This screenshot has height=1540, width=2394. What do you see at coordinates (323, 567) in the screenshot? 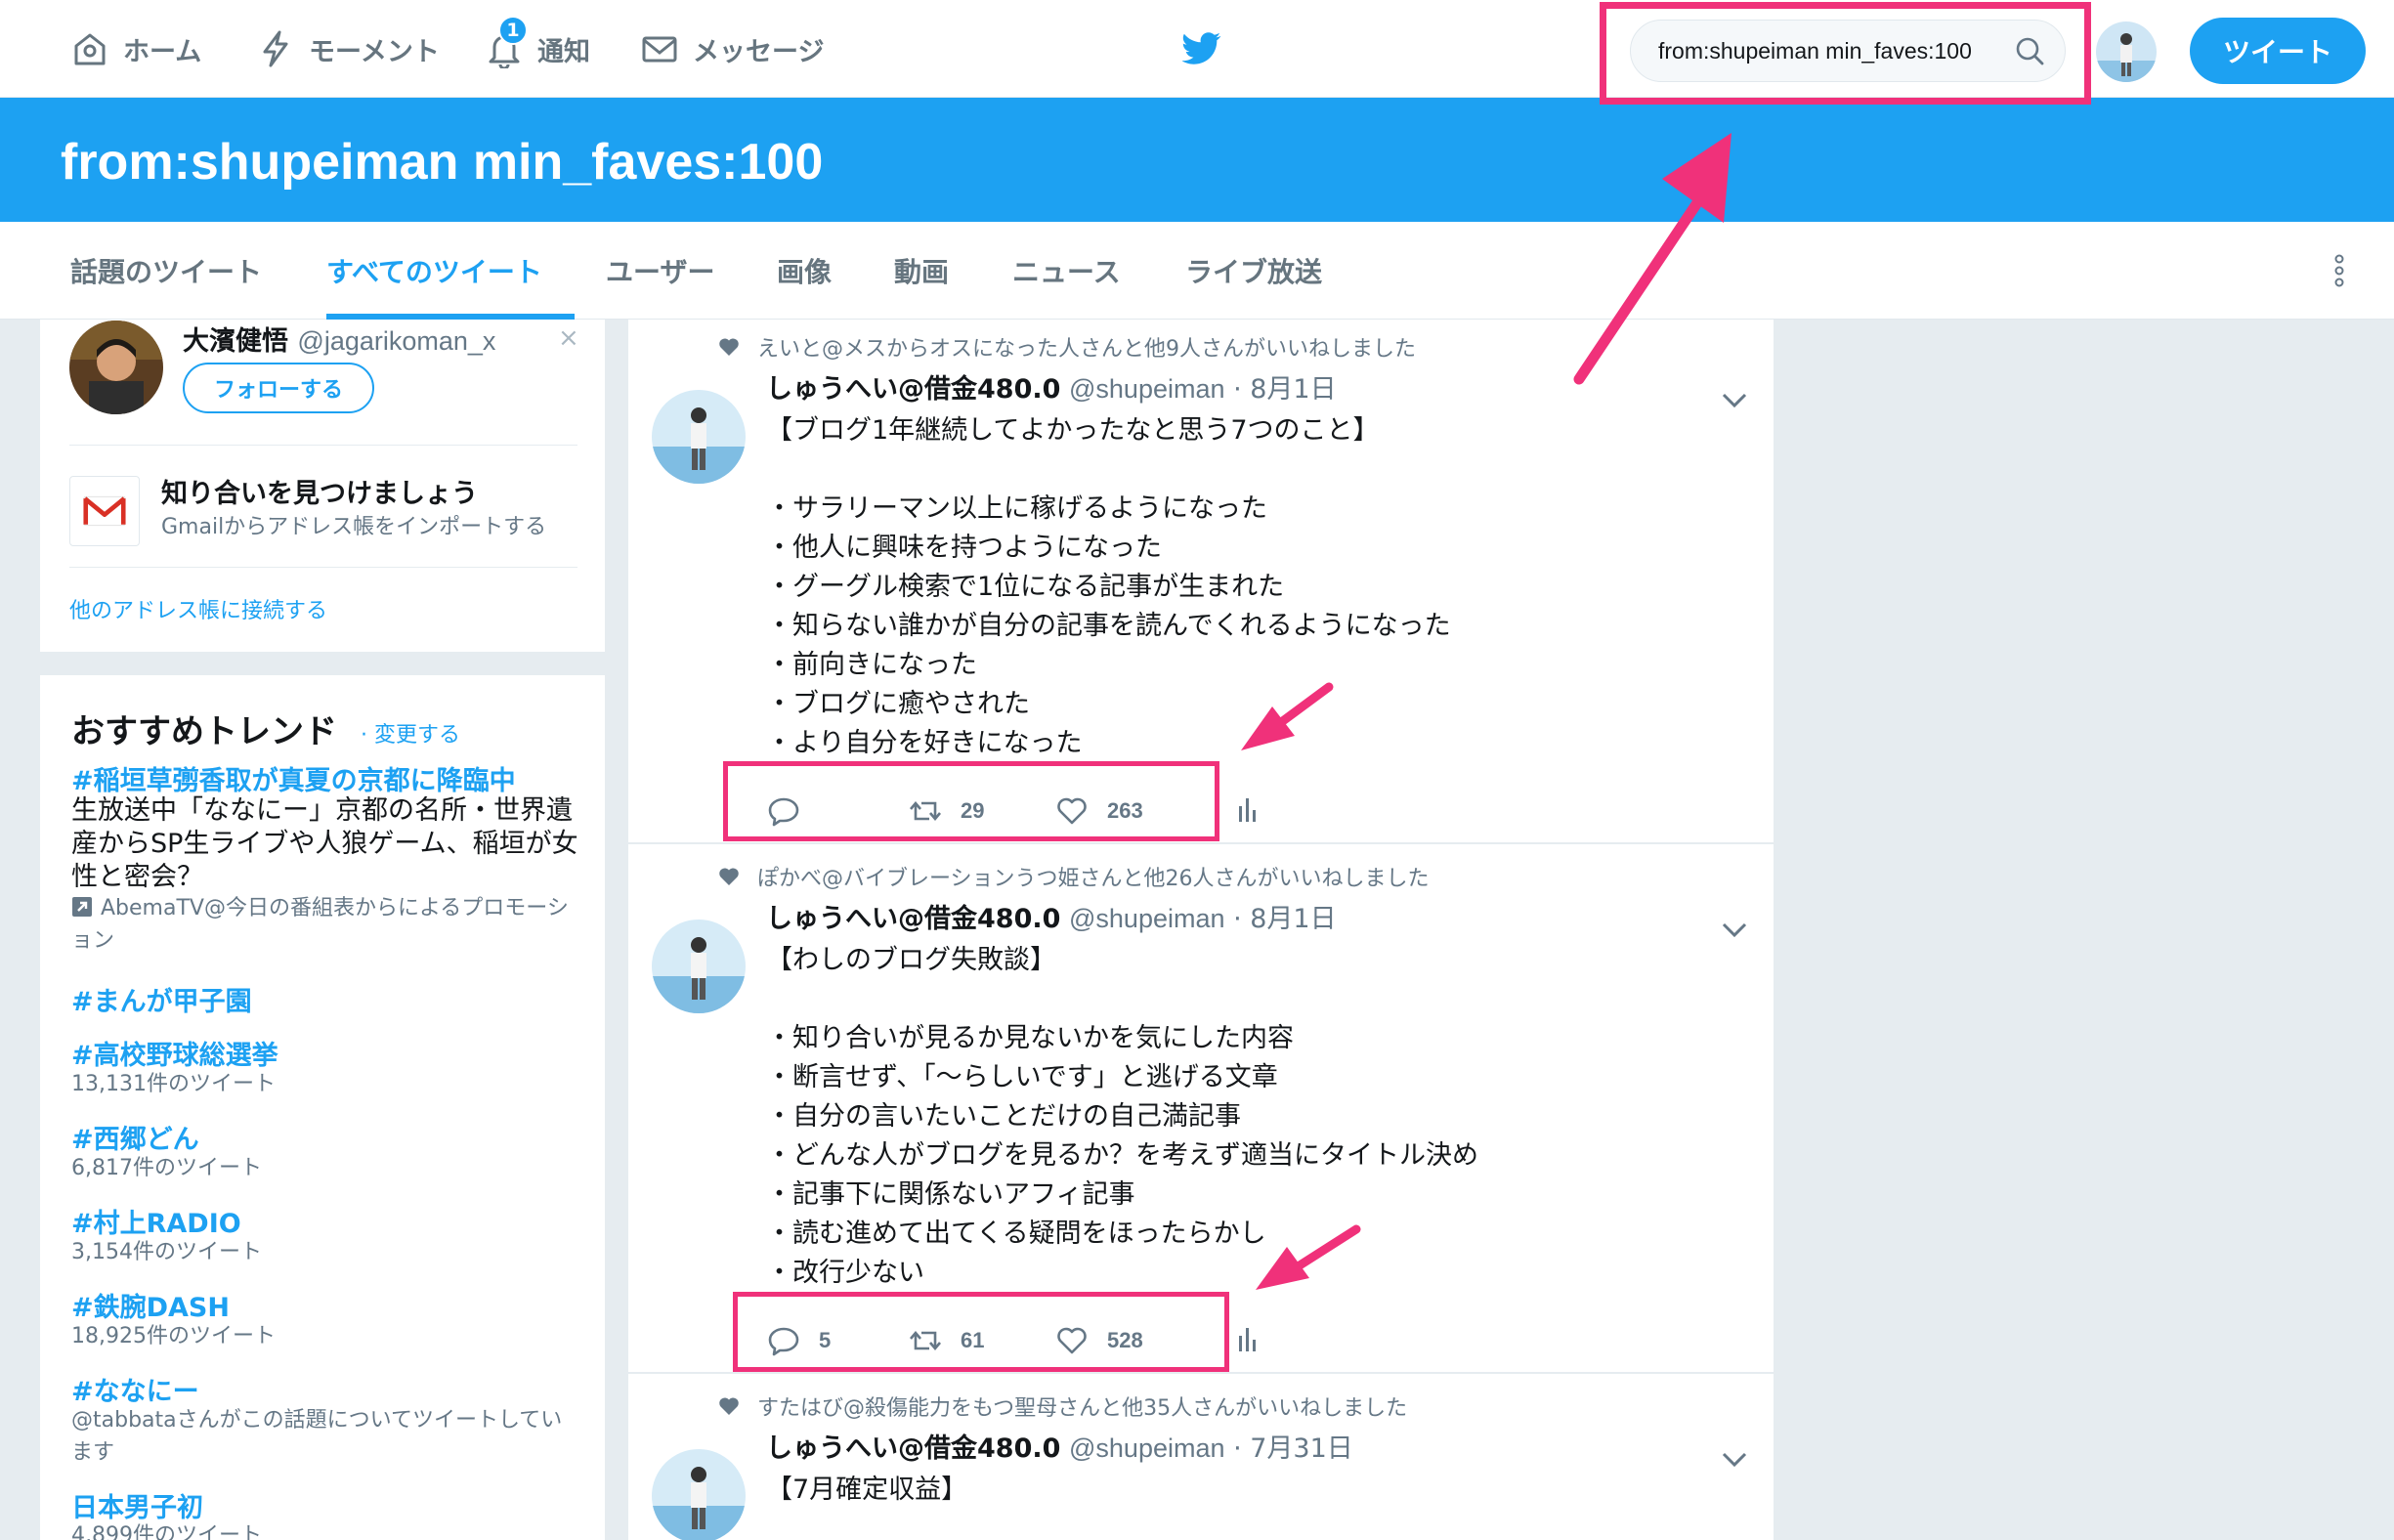
I see `divider` at bounding box center [323, 567].